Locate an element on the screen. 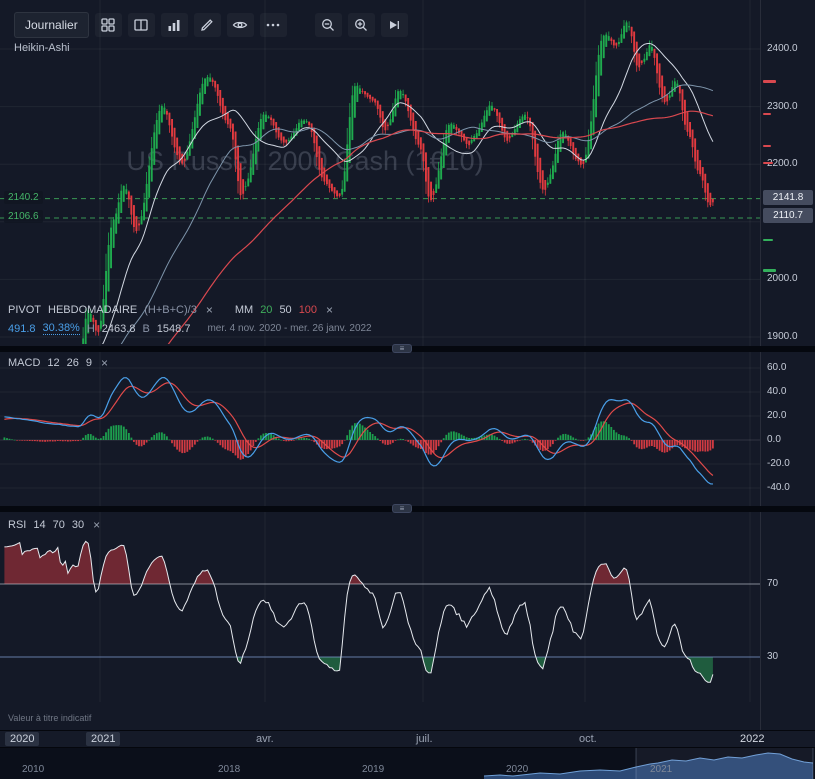  macd-axis-label: 40.0 is located at coordinates (777, 391).